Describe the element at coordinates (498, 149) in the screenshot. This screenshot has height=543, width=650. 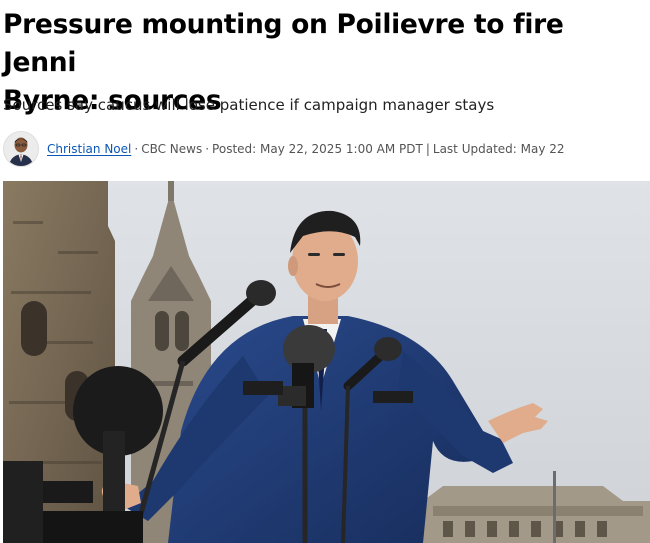
I see `updated-timestamp: Last Updated: May 22` at that location.